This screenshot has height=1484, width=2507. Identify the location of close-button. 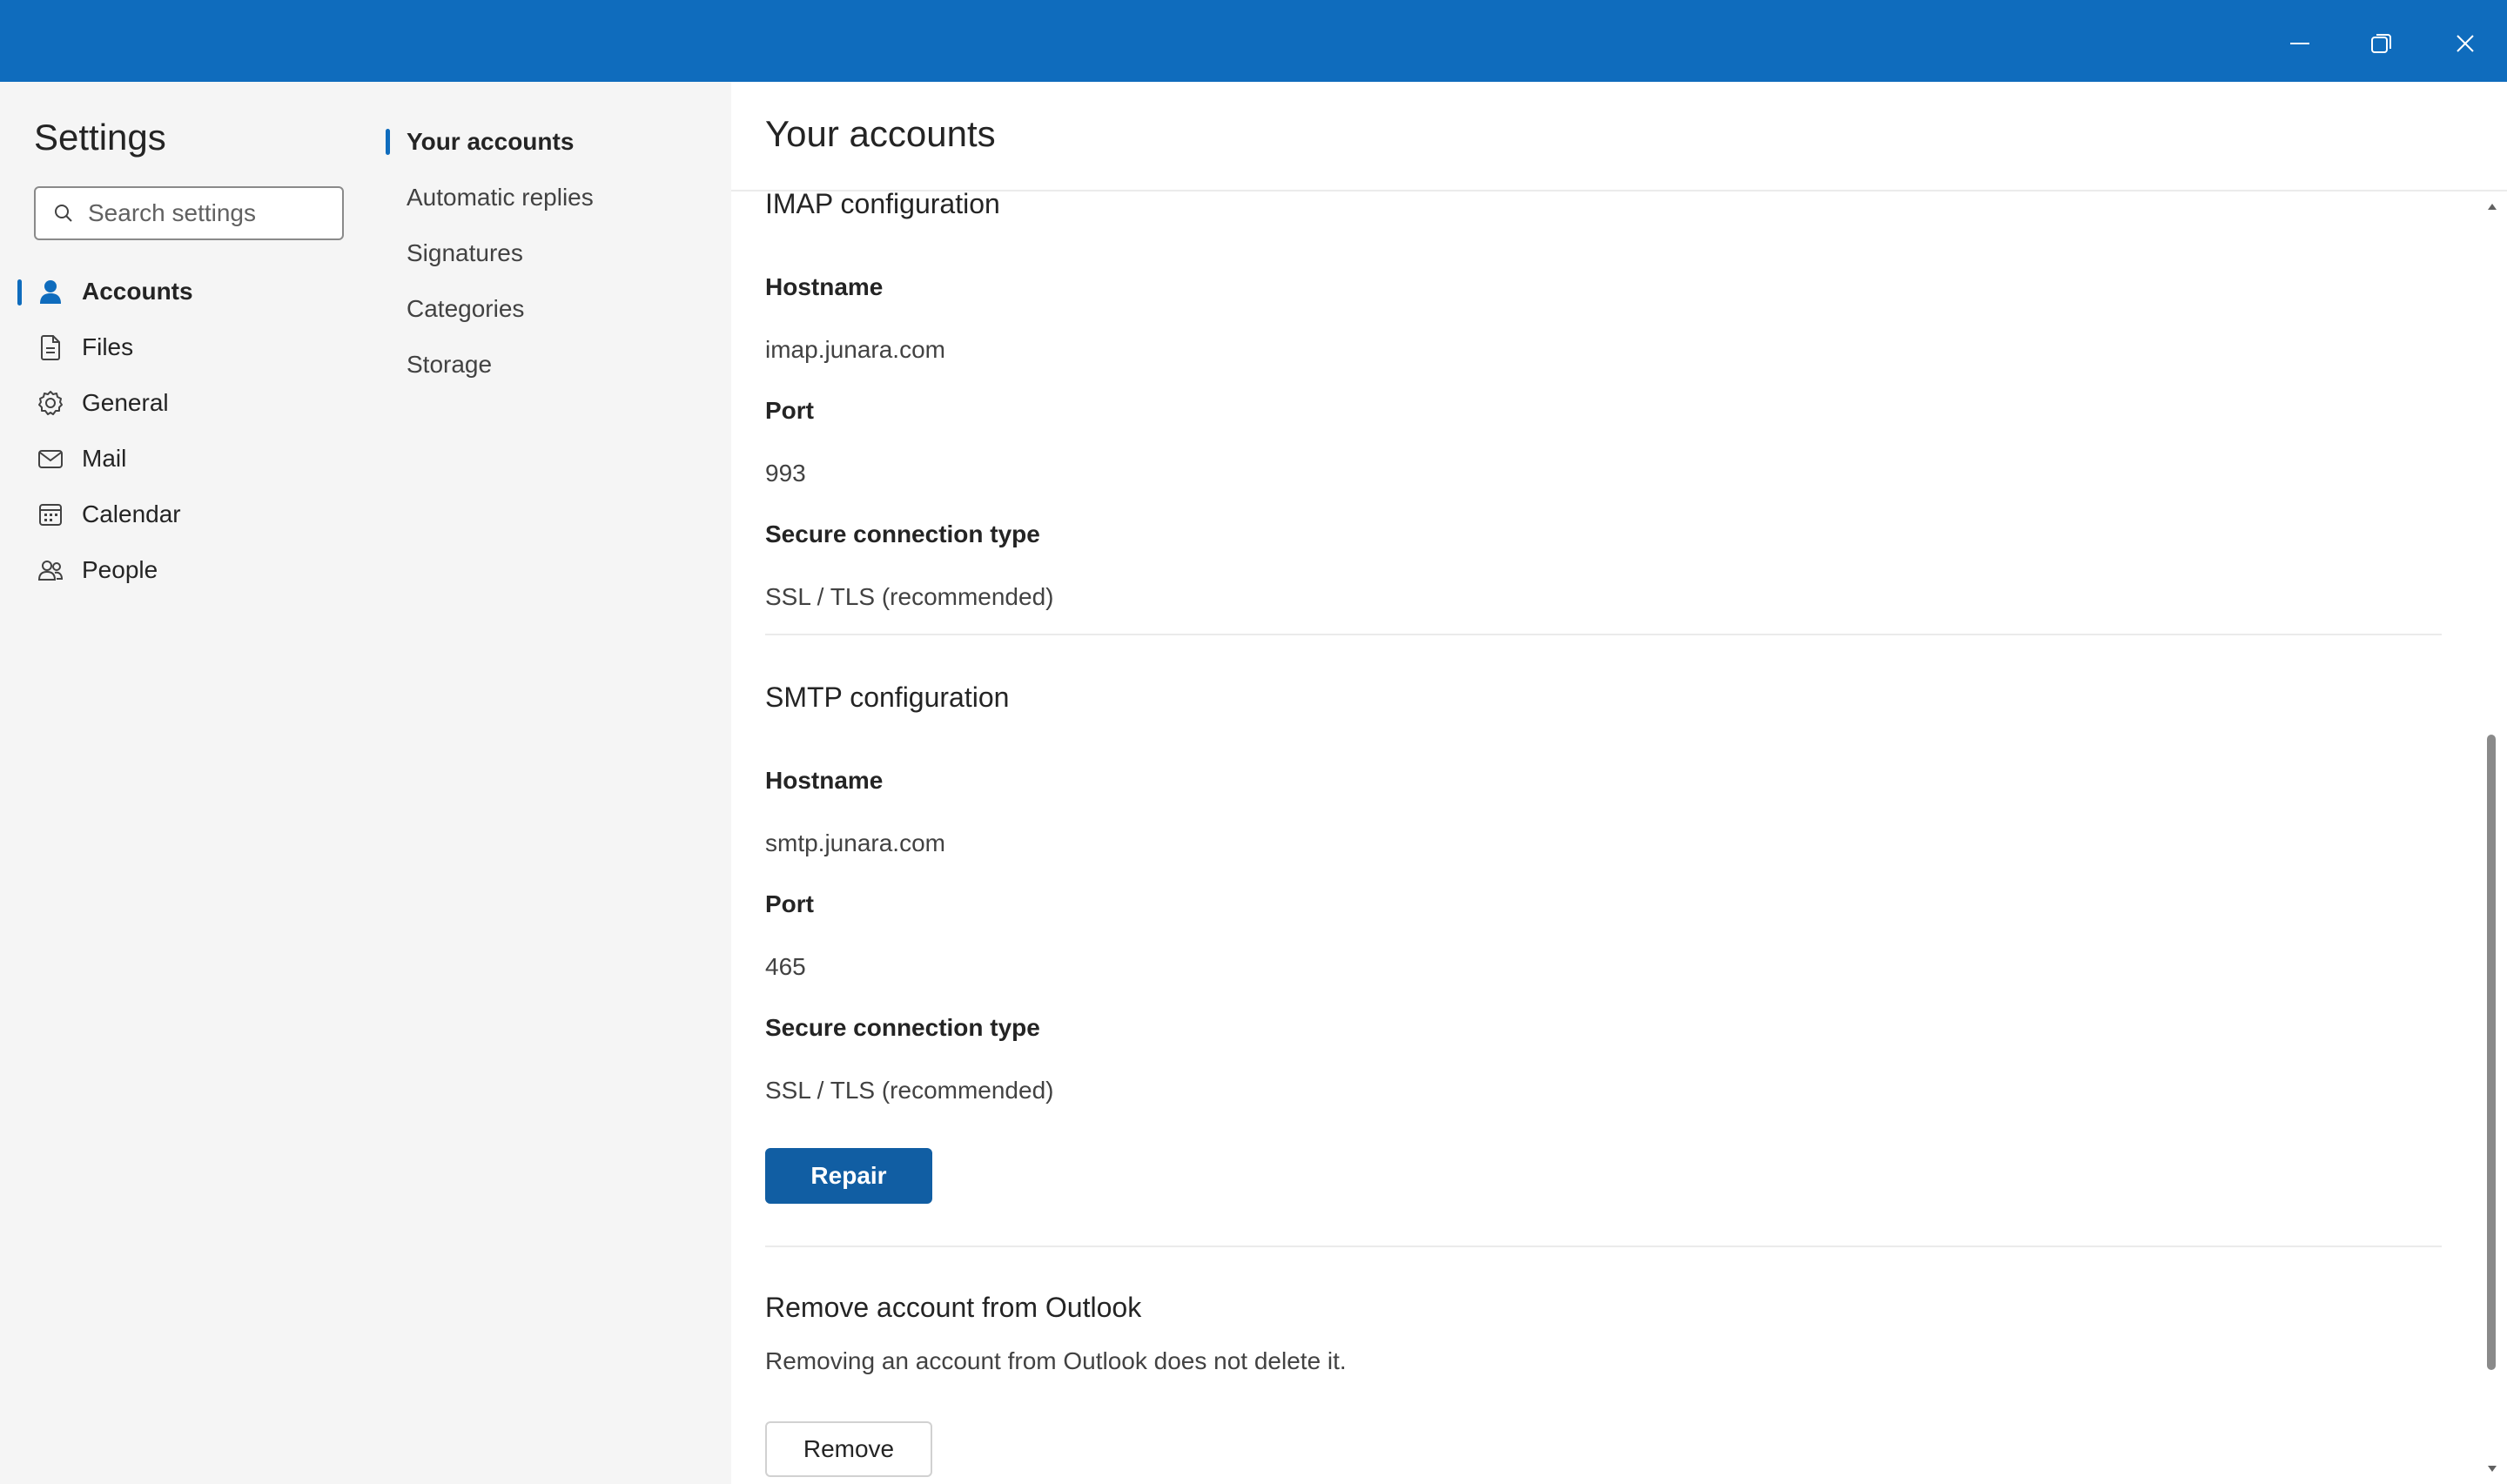
(2465, 43).